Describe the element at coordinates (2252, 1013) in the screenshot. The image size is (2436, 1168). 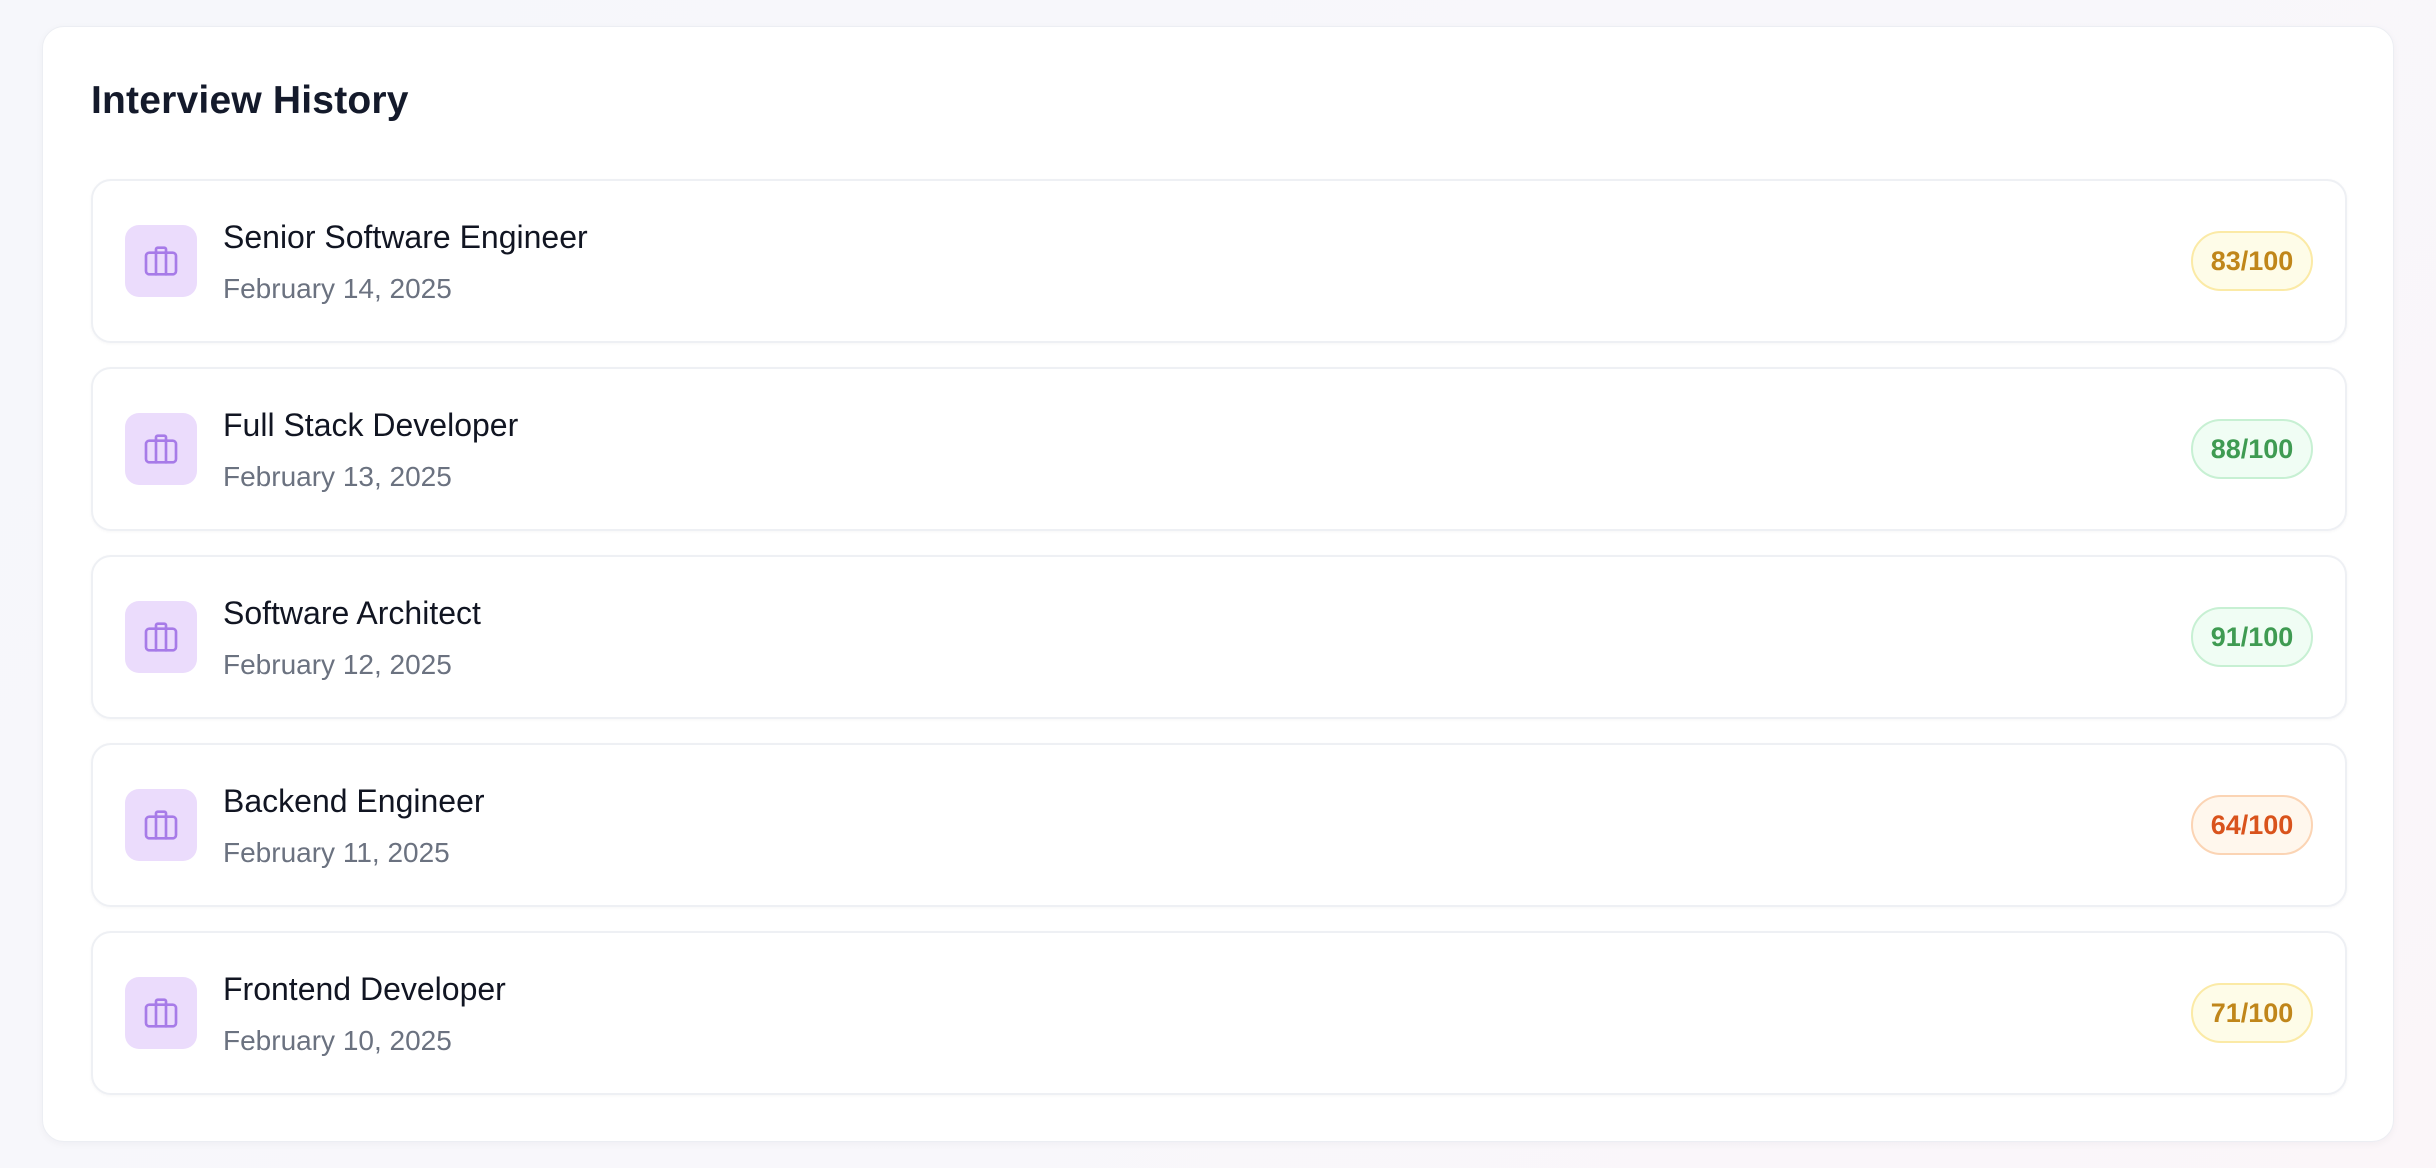
I see `score-badge: 71/100` at that location.